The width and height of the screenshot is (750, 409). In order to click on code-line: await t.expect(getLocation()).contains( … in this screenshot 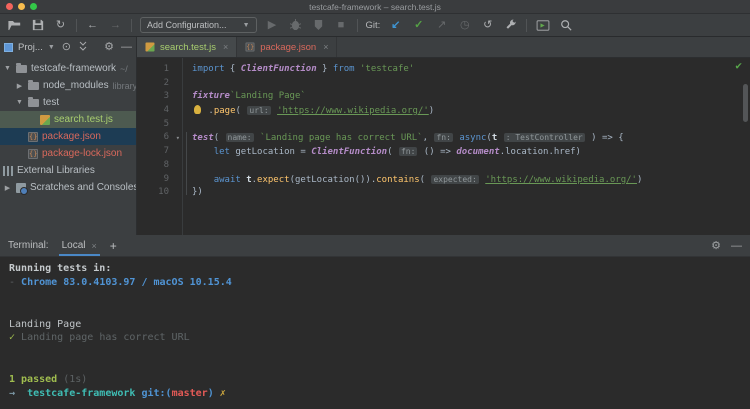, I will do `click(471, 180)`.